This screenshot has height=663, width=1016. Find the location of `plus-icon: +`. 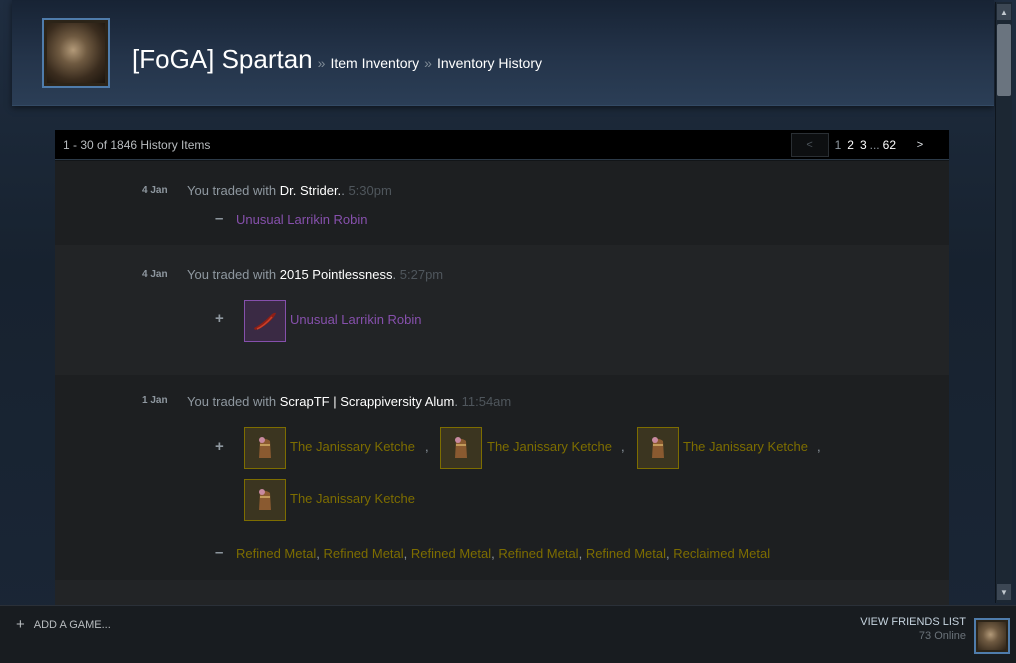

plus-icon: + is located at coordinates (20, 624).